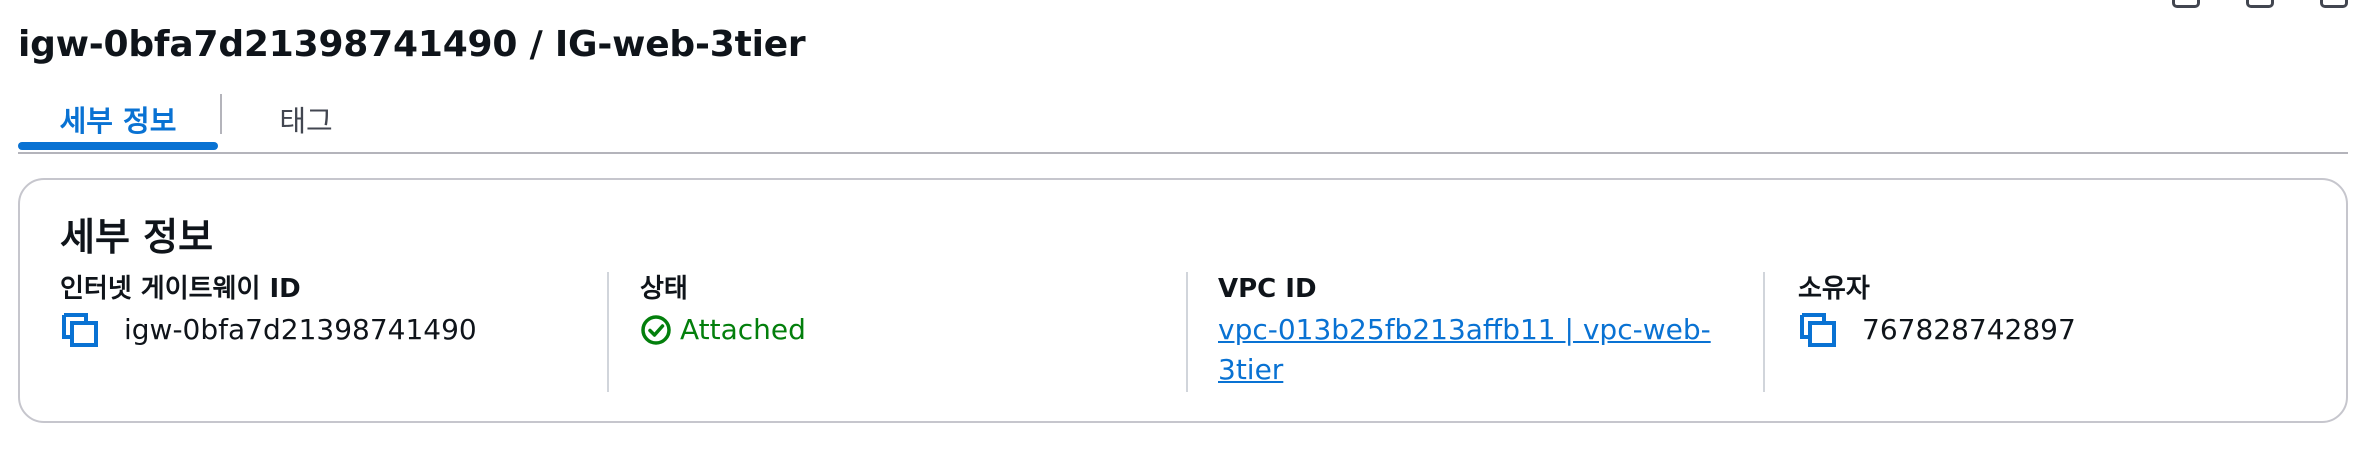 The image size is (2360, 452). What do you see at coordinates (118, 119) in the screenshot?
I see `tab-details: 세부 정보` at bounding box center [118, 119].